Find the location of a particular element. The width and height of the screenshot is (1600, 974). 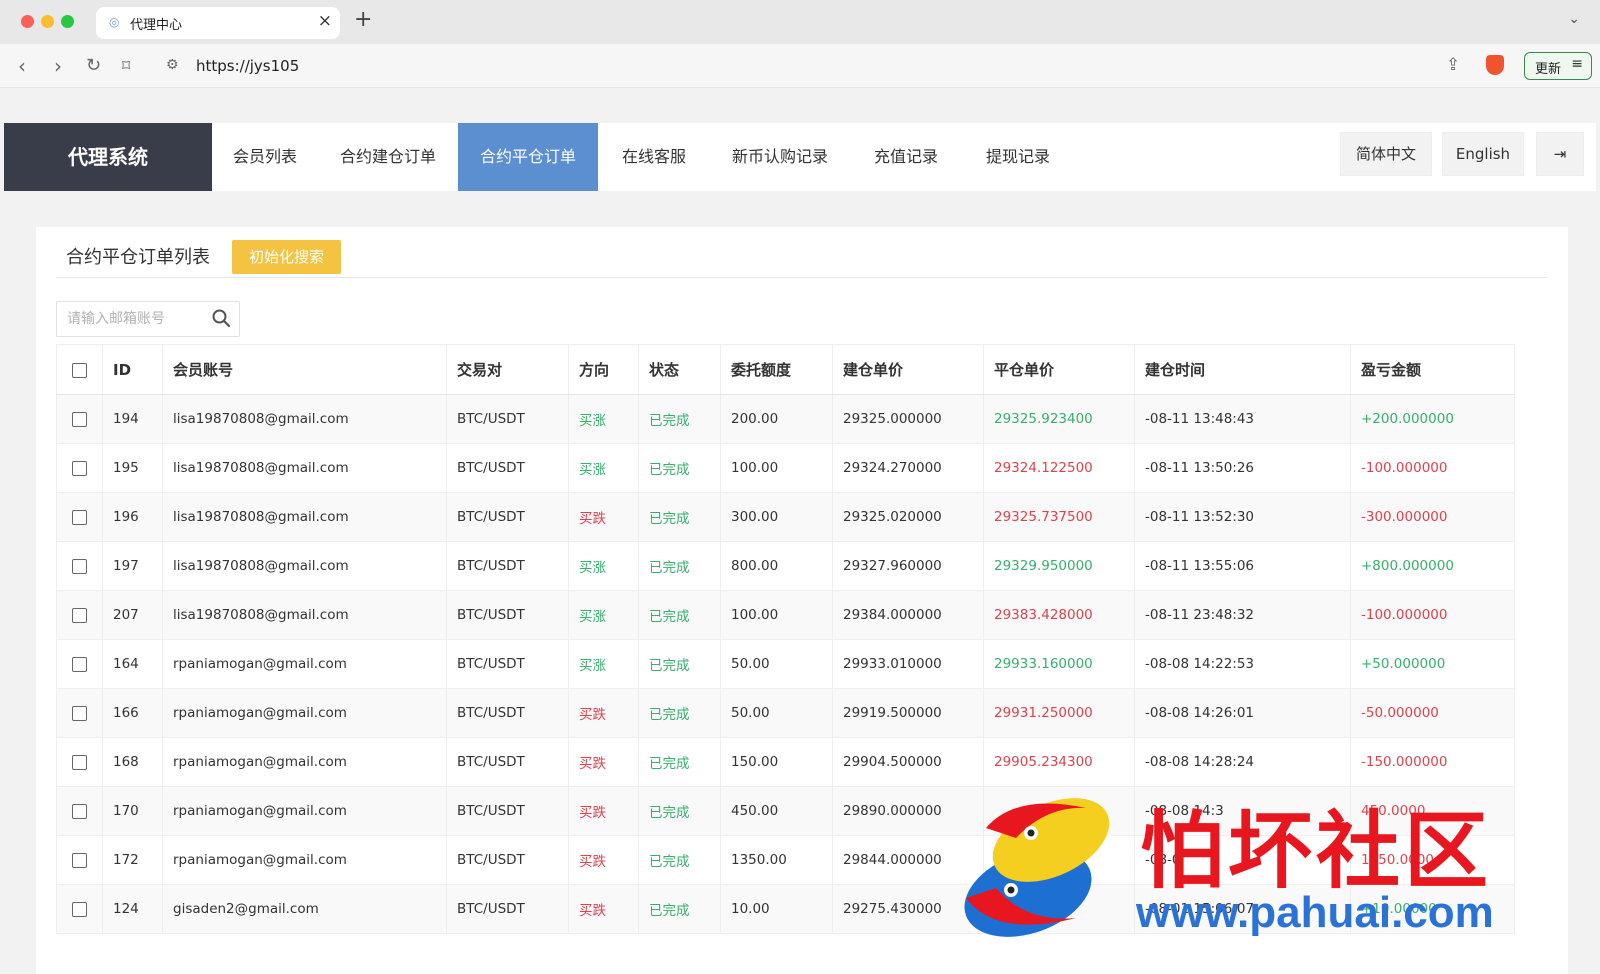

bookmark-icon: ⌑ is located at coordinates (126, 65).